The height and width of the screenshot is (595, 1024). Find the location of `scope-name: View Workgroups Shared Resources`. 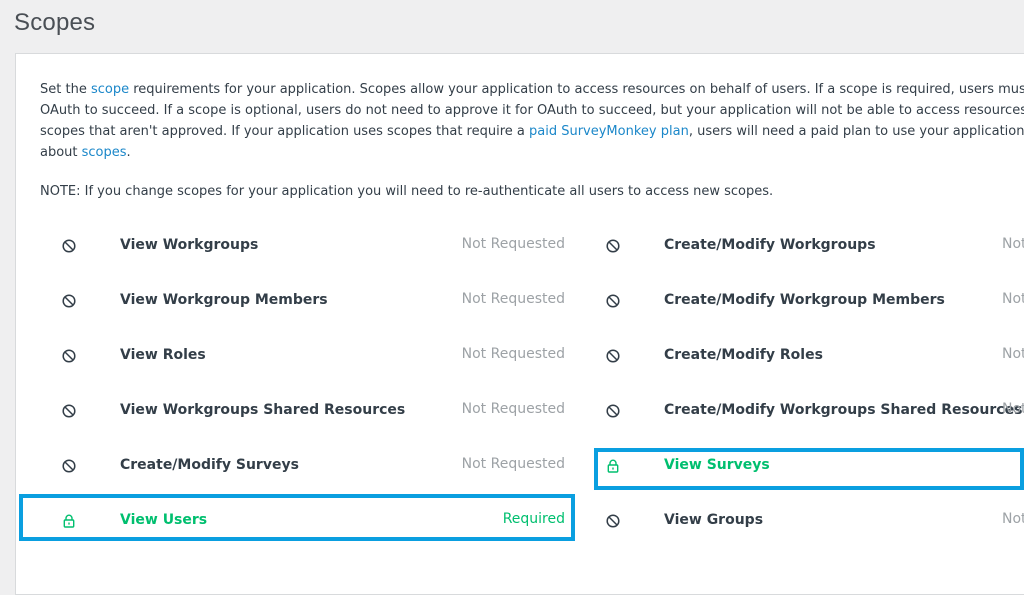

scope-name: View Workgroups Shared Resources is located at coordinates (263, 410).